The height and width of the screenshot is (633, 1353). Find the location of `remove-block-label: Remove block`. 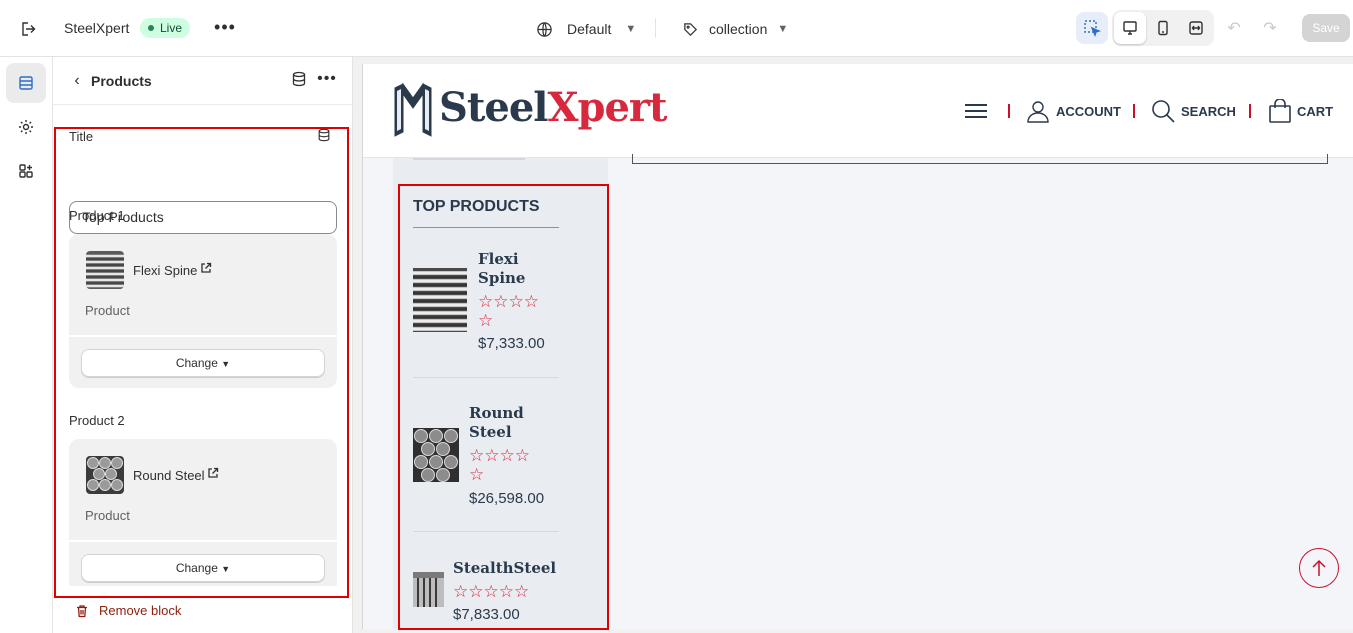

remove-block-label: Remove block is located at coordinates (140, 610).